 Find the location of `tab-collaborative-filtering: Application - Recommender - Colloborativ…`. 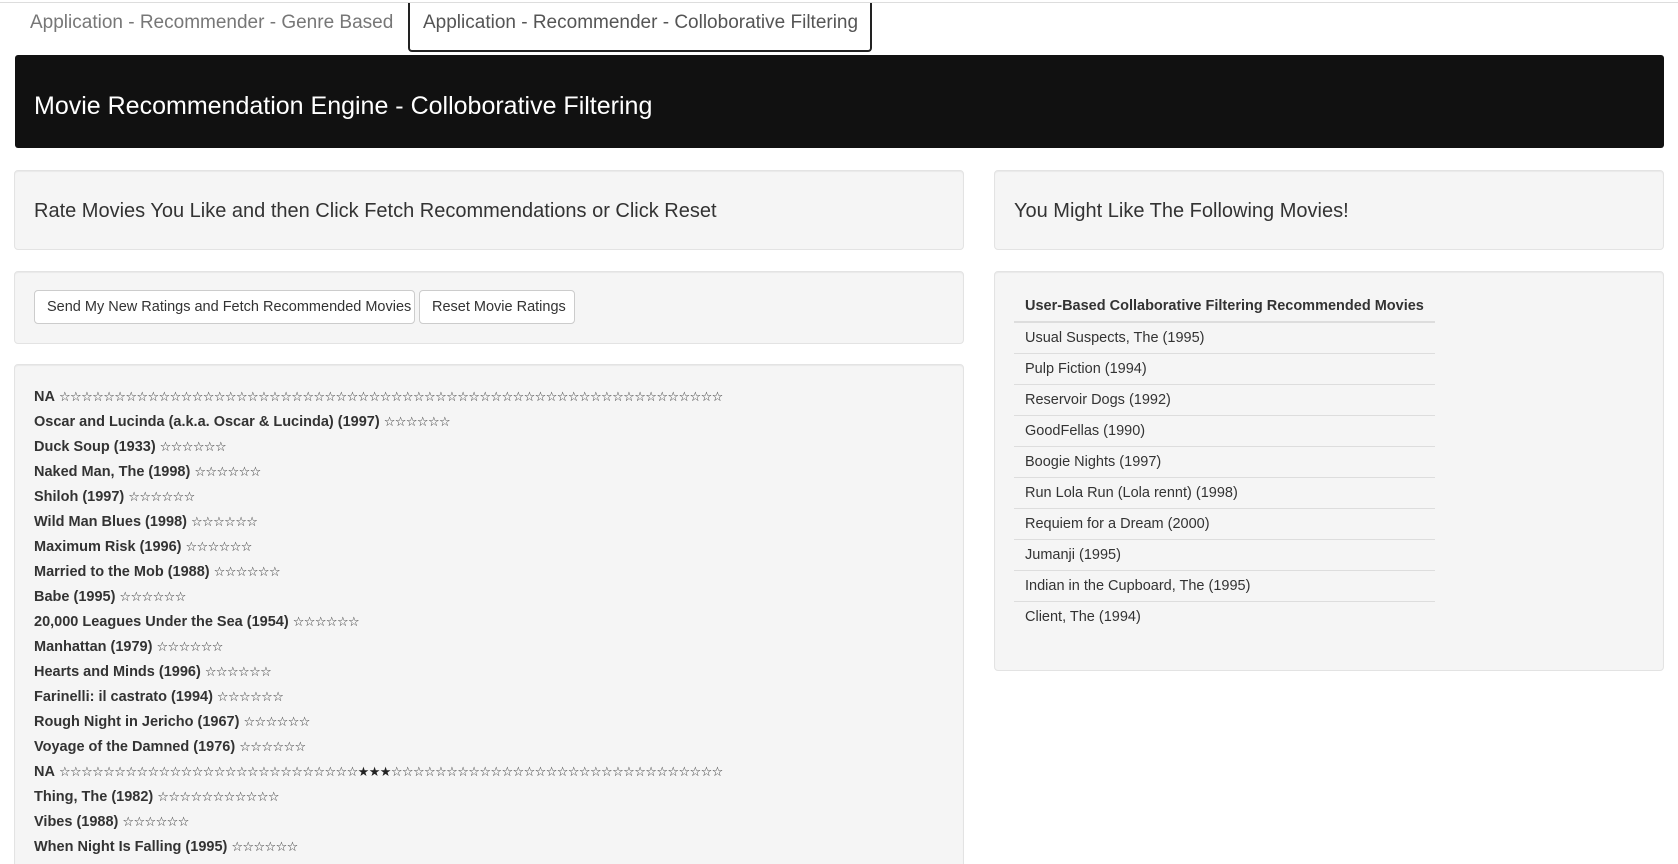

tab-collaborative-filtering: Application - Recommender - Colloborativ… is located at coordinates (640, 27).